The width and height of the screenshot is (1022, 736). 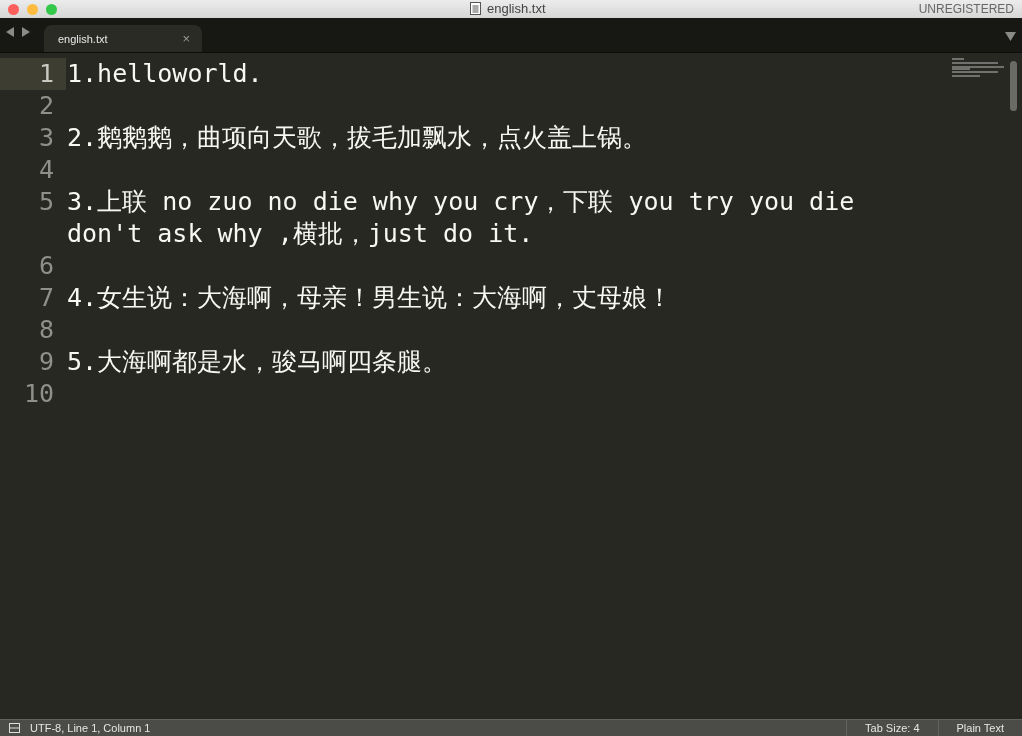 What do you see at coordinates (46, 330) in the screenshot?
I see `line-number: 8` at bounding box center [46, 330].